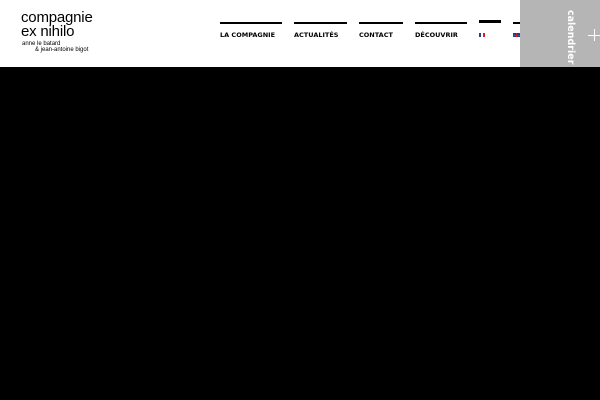 The width and height of the screenshot is (600, 400). What do you see at coordinates (490, 21) in the screenshot?
I see `language-fr-active-bar` at bounding box center [490, 21].